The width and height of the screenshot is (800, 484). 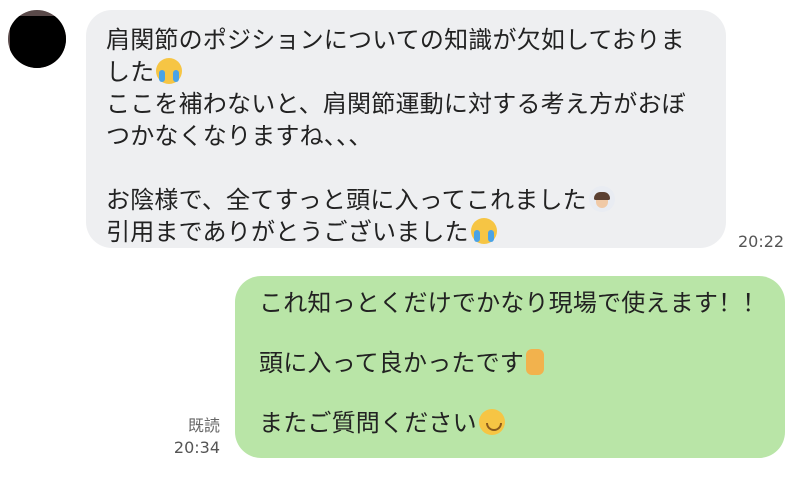 What do you see at coordinates (239, 136) in the screenshot?
I see `incoming-line-4: つかなくなりますね、、、` at bounding box center [239, 136].